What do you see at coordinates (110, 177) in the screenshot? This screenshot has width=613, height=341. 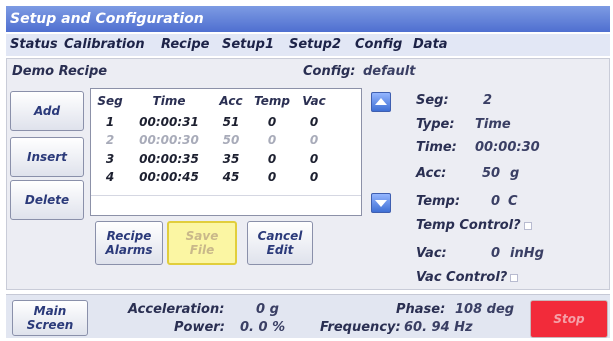 I see `cell-seg: 4` at bounding box center [110, 177].